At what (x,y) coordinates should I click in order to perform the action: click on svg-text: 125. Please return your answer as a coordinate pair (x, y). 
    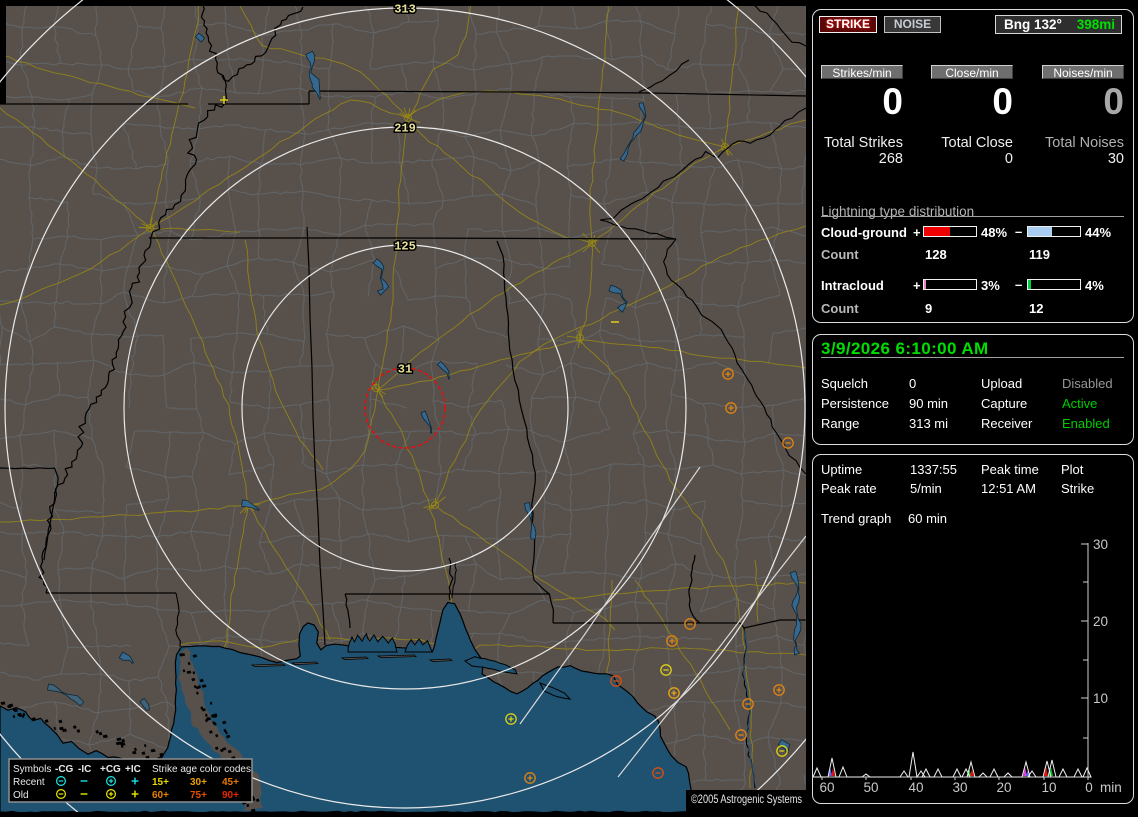
    Looking at the image, I should click on (405, 247).